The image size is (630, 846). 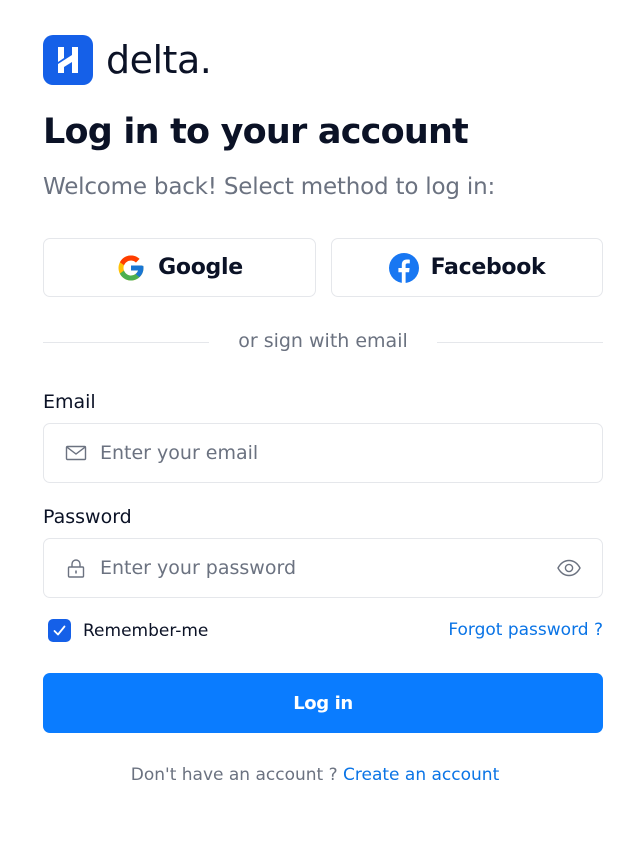 I want to click on login-button: Log in, so click(x=323, y=703).